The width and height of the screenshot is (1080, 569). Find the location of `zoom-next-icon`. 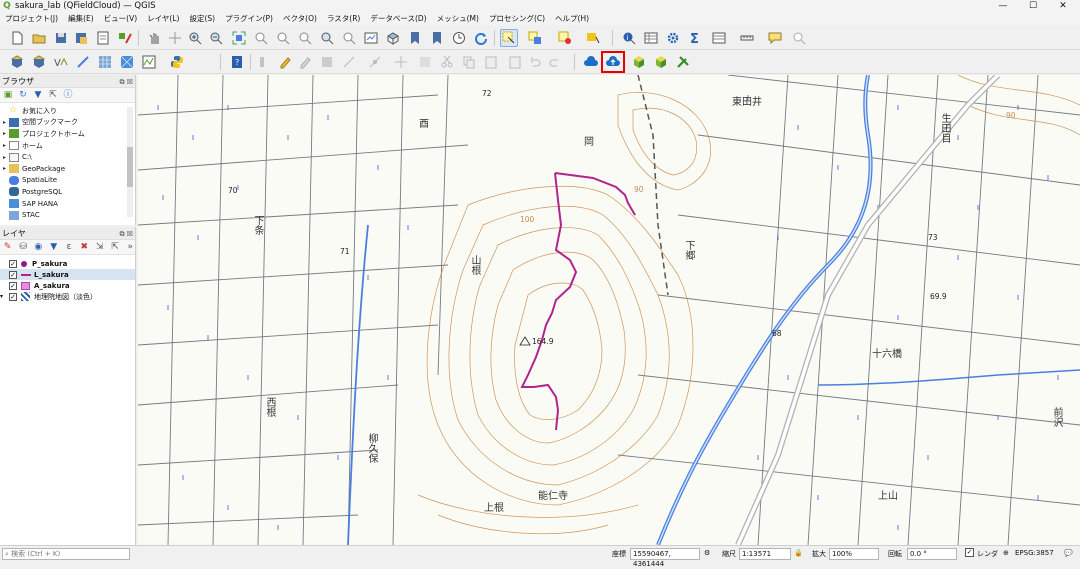

zoom-next-icon is located at coordinates (349, 38).